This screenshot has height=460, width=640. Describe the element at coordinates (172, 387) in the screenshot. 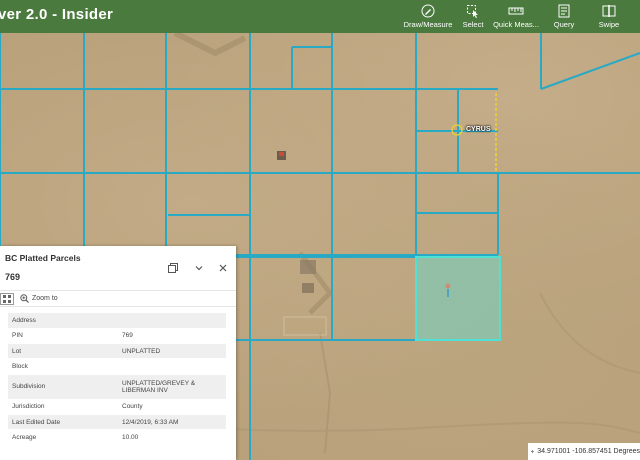

I see `field-value: UNPLATTED/GREVEY & LIBERMAN INV` at that location.